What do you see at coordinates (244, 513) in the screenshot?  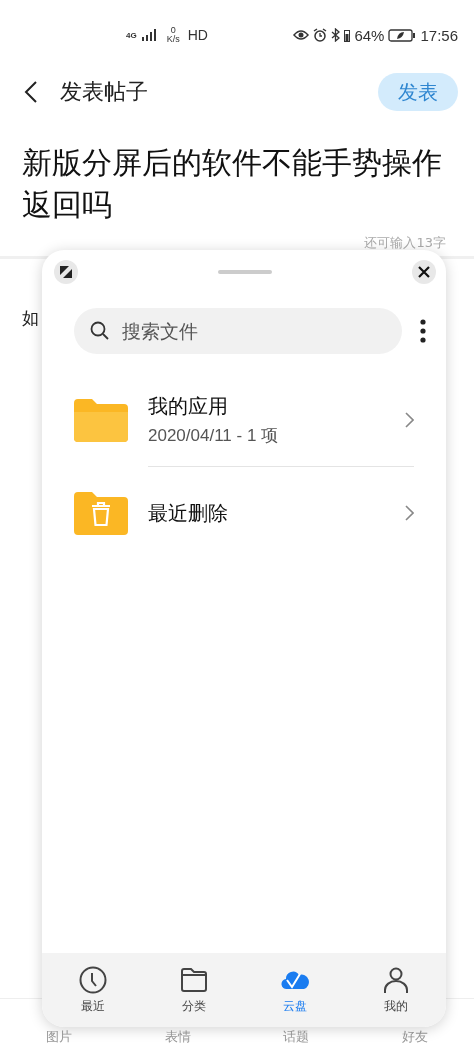 I see `folder-item: 最近删除` at bounding box center [244, 513].